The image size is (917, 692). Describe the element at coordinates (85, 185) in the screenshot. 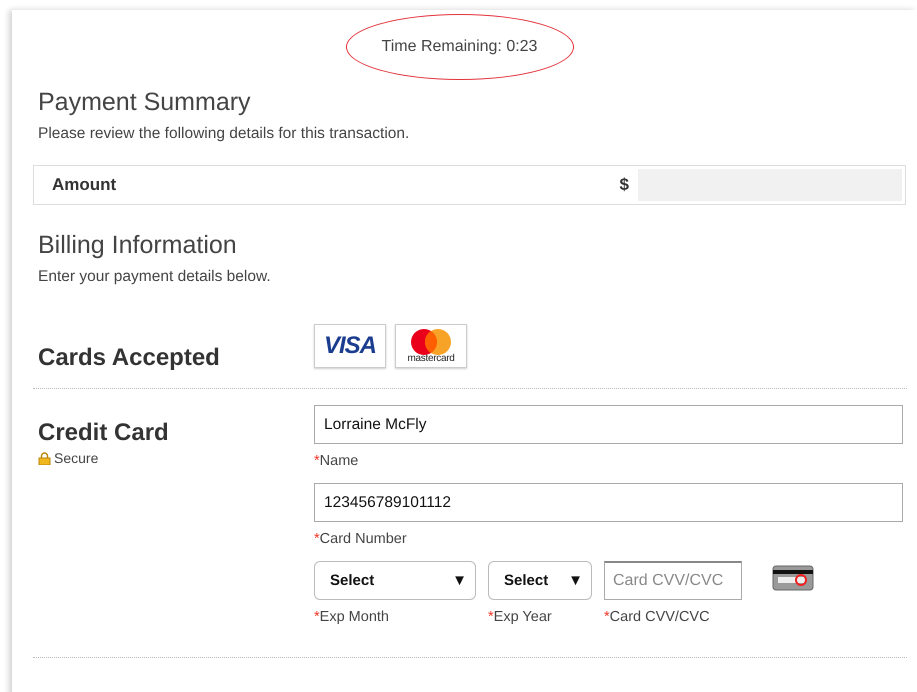

I see `amount-label: Amount` at that location.